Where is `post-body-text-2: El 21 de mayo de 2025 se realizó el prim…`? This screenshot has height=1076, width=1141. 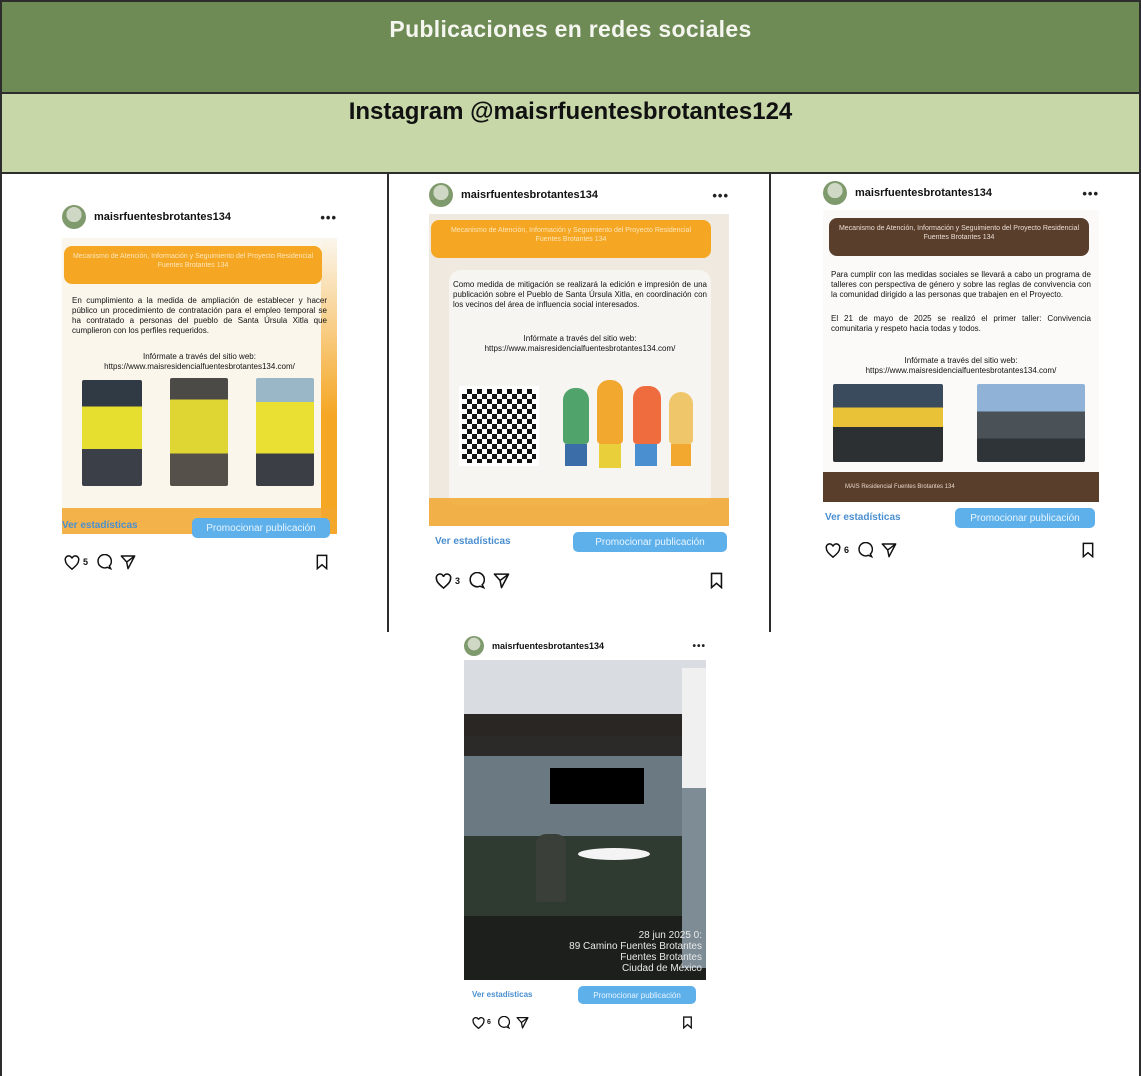 post-body-text-2: El 21 de mayo de 2025 se realizó el prim… is located at coordinates (961, 323).